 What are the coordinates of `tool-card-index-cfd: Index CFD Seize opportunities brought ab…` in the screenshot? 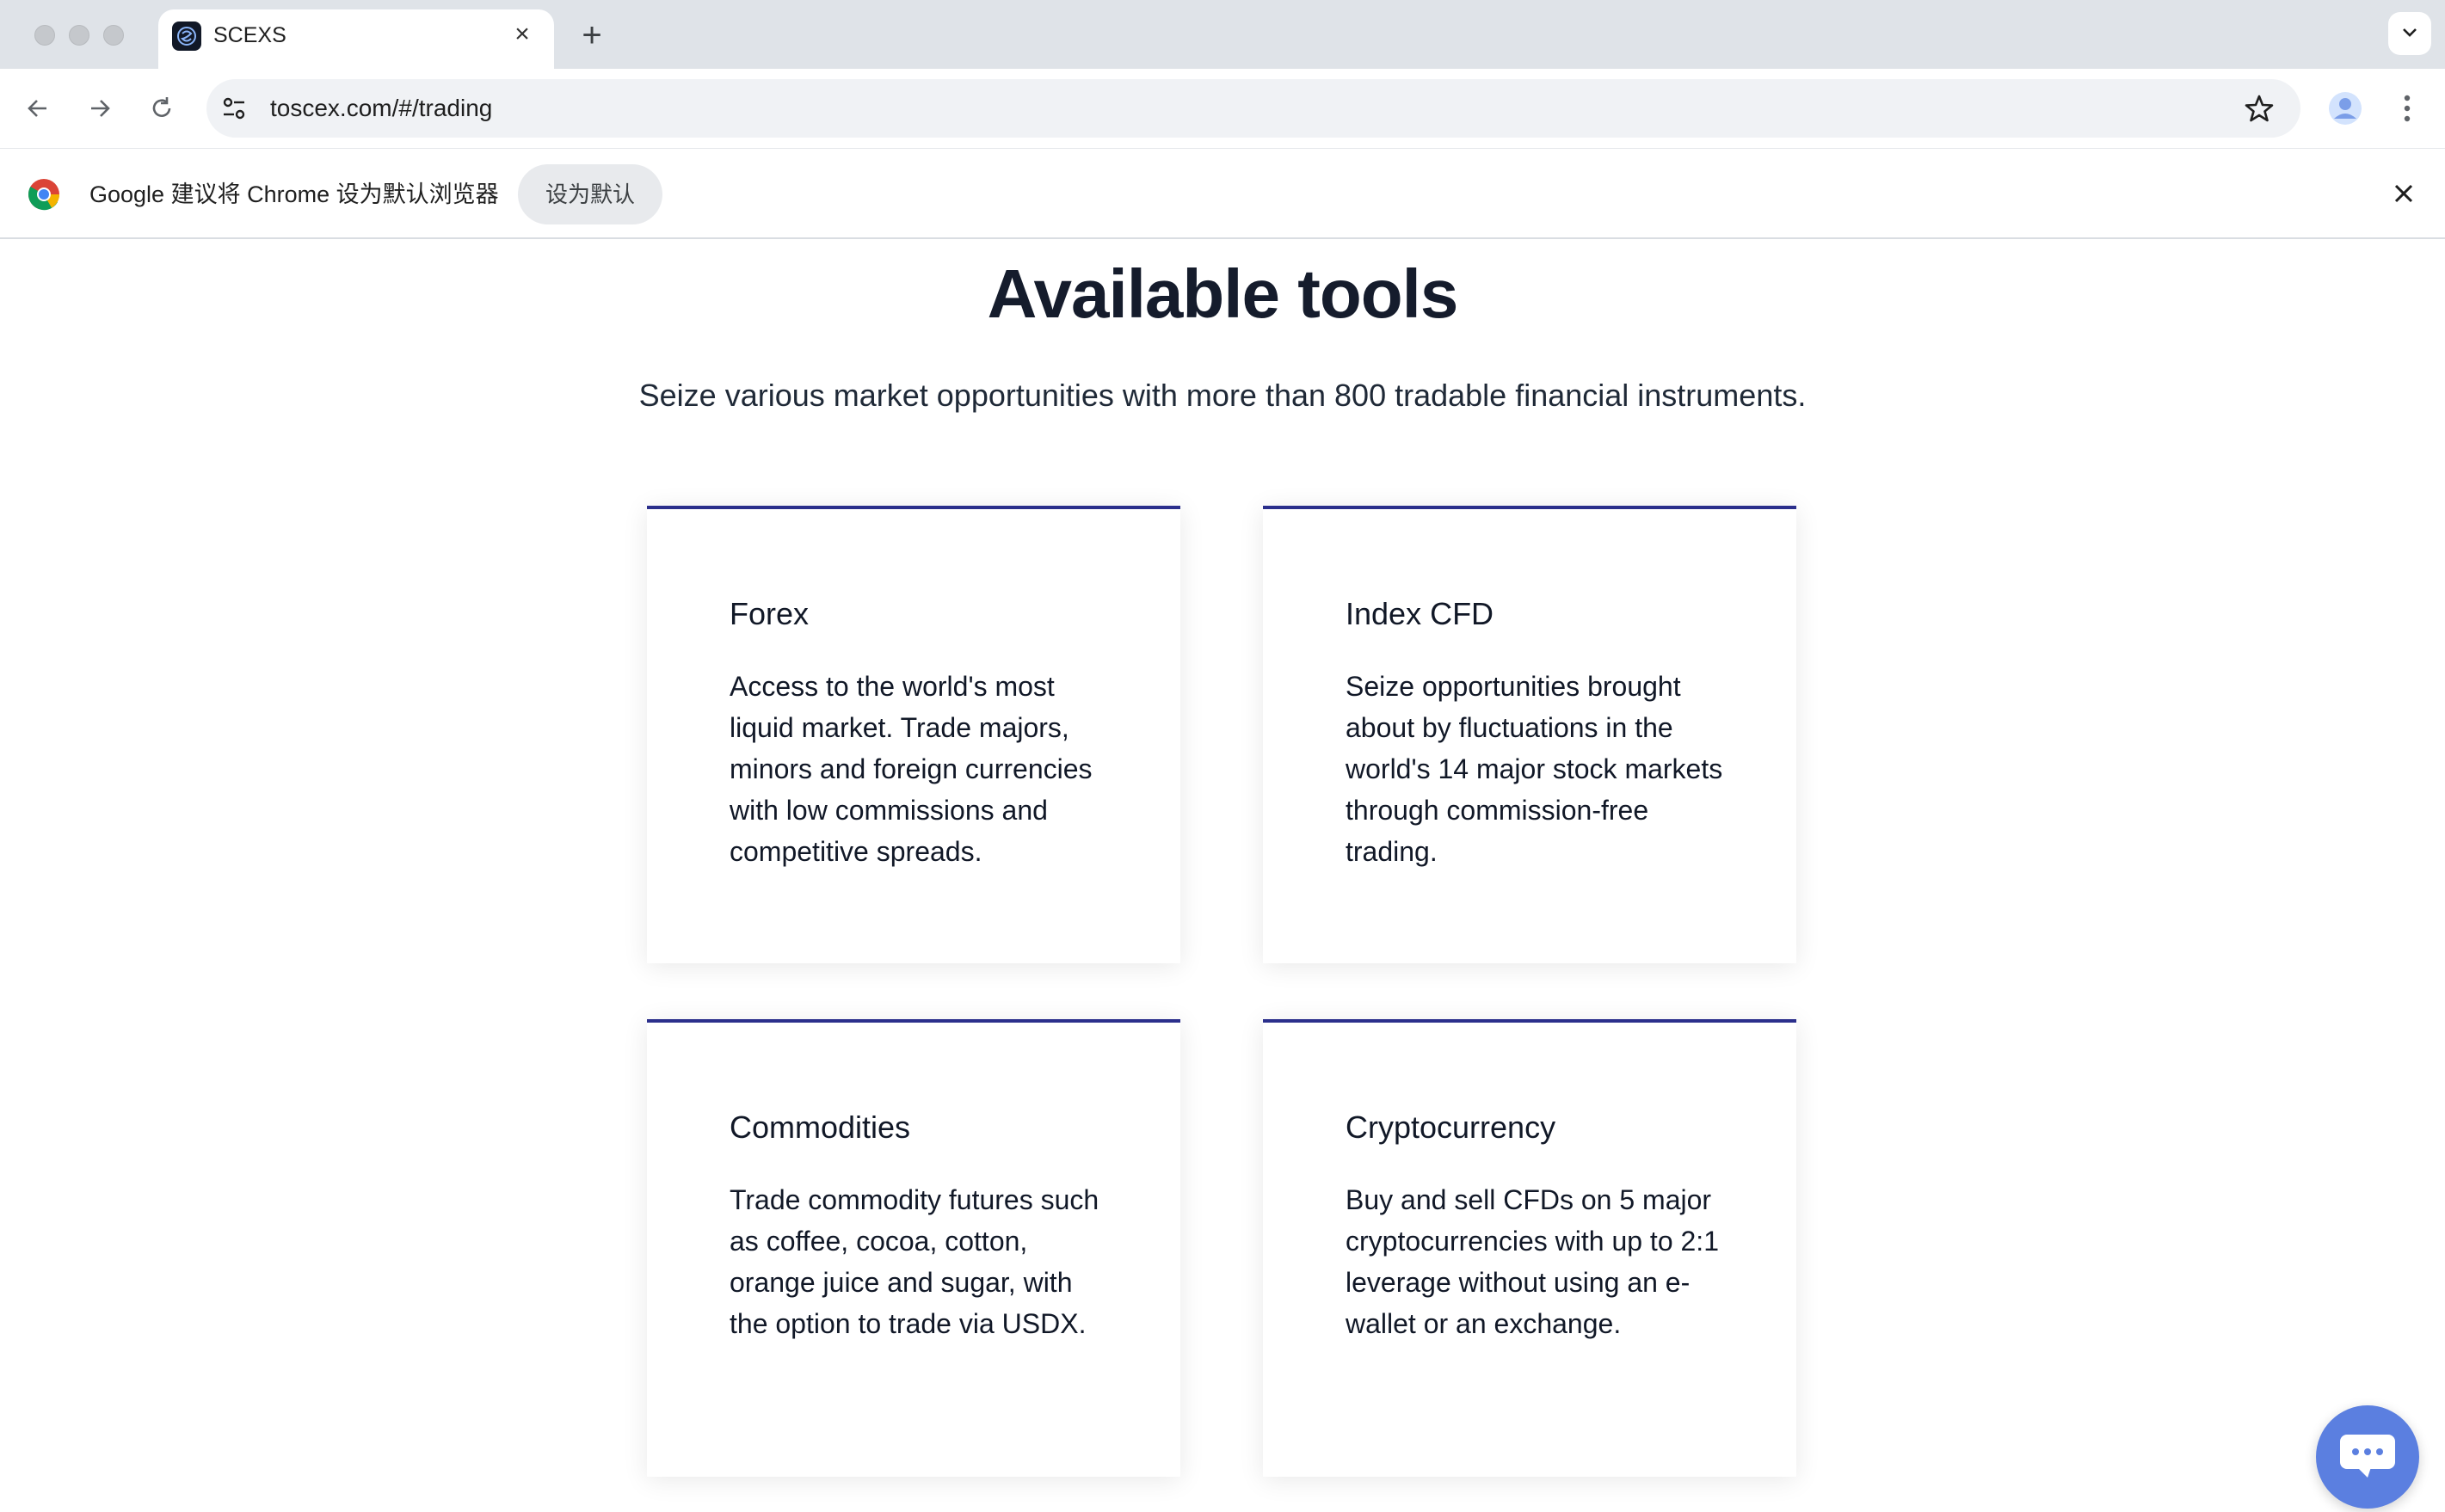 It's located at (1530, 735).